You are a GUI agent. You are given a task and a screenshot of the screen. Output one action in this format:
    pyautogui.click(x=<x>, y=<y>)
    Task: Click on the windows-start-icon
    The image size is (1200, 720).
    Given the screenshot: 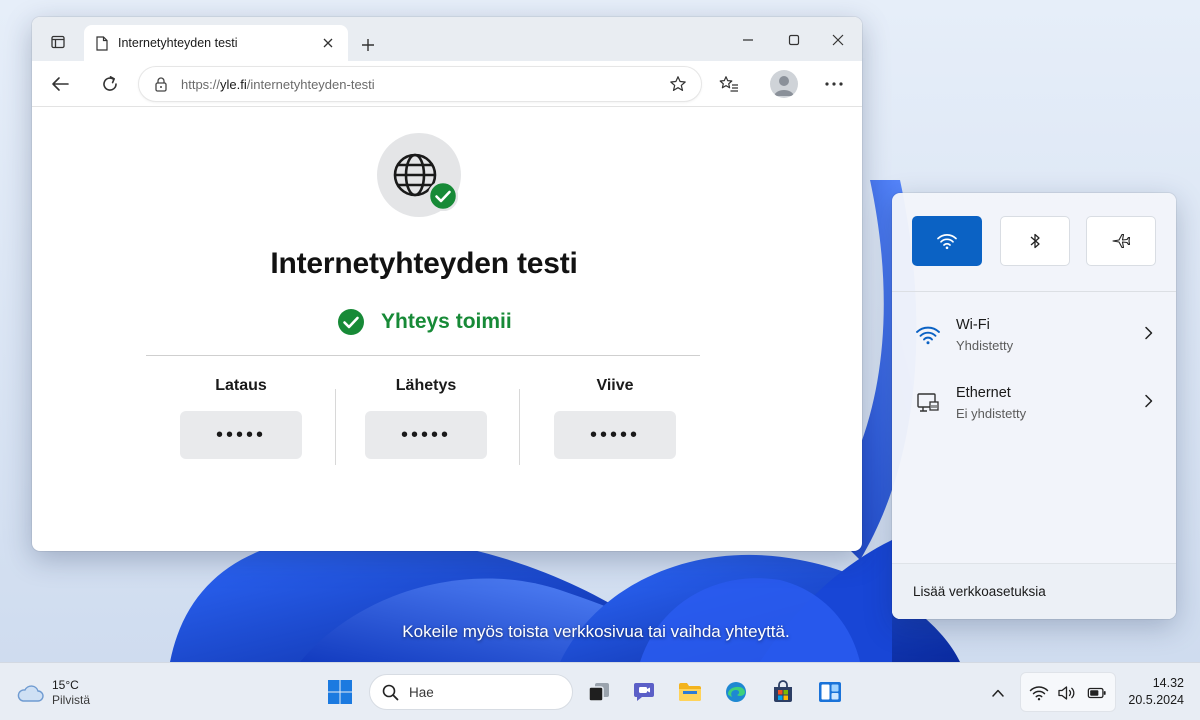 What is the action you would take?
    pyautogui.click(x=340, y=692)
    